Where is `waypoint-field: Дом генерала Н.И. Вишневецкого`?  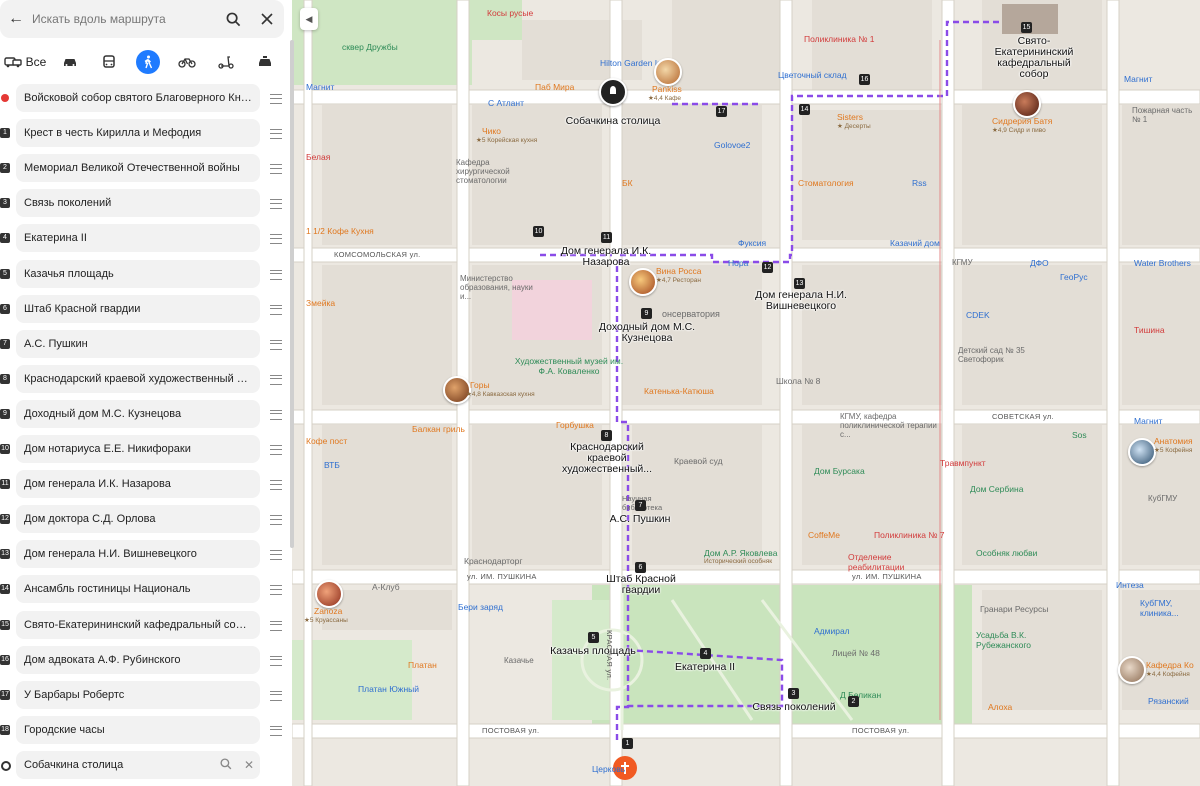 waypoint-field: Дом генерала Н.И. Вишневецкого is located at coordinates (138, 554).